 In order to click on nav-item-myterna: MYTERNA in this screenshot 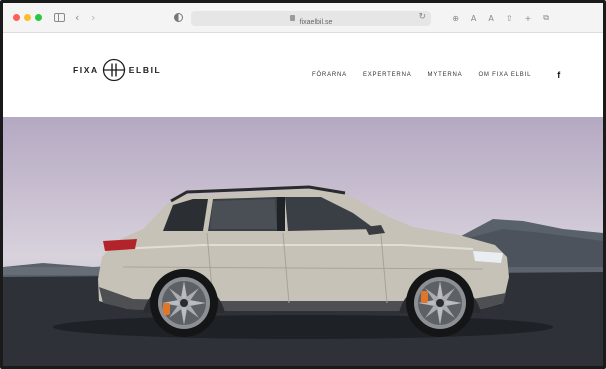, I will do `click(445, 75)`.